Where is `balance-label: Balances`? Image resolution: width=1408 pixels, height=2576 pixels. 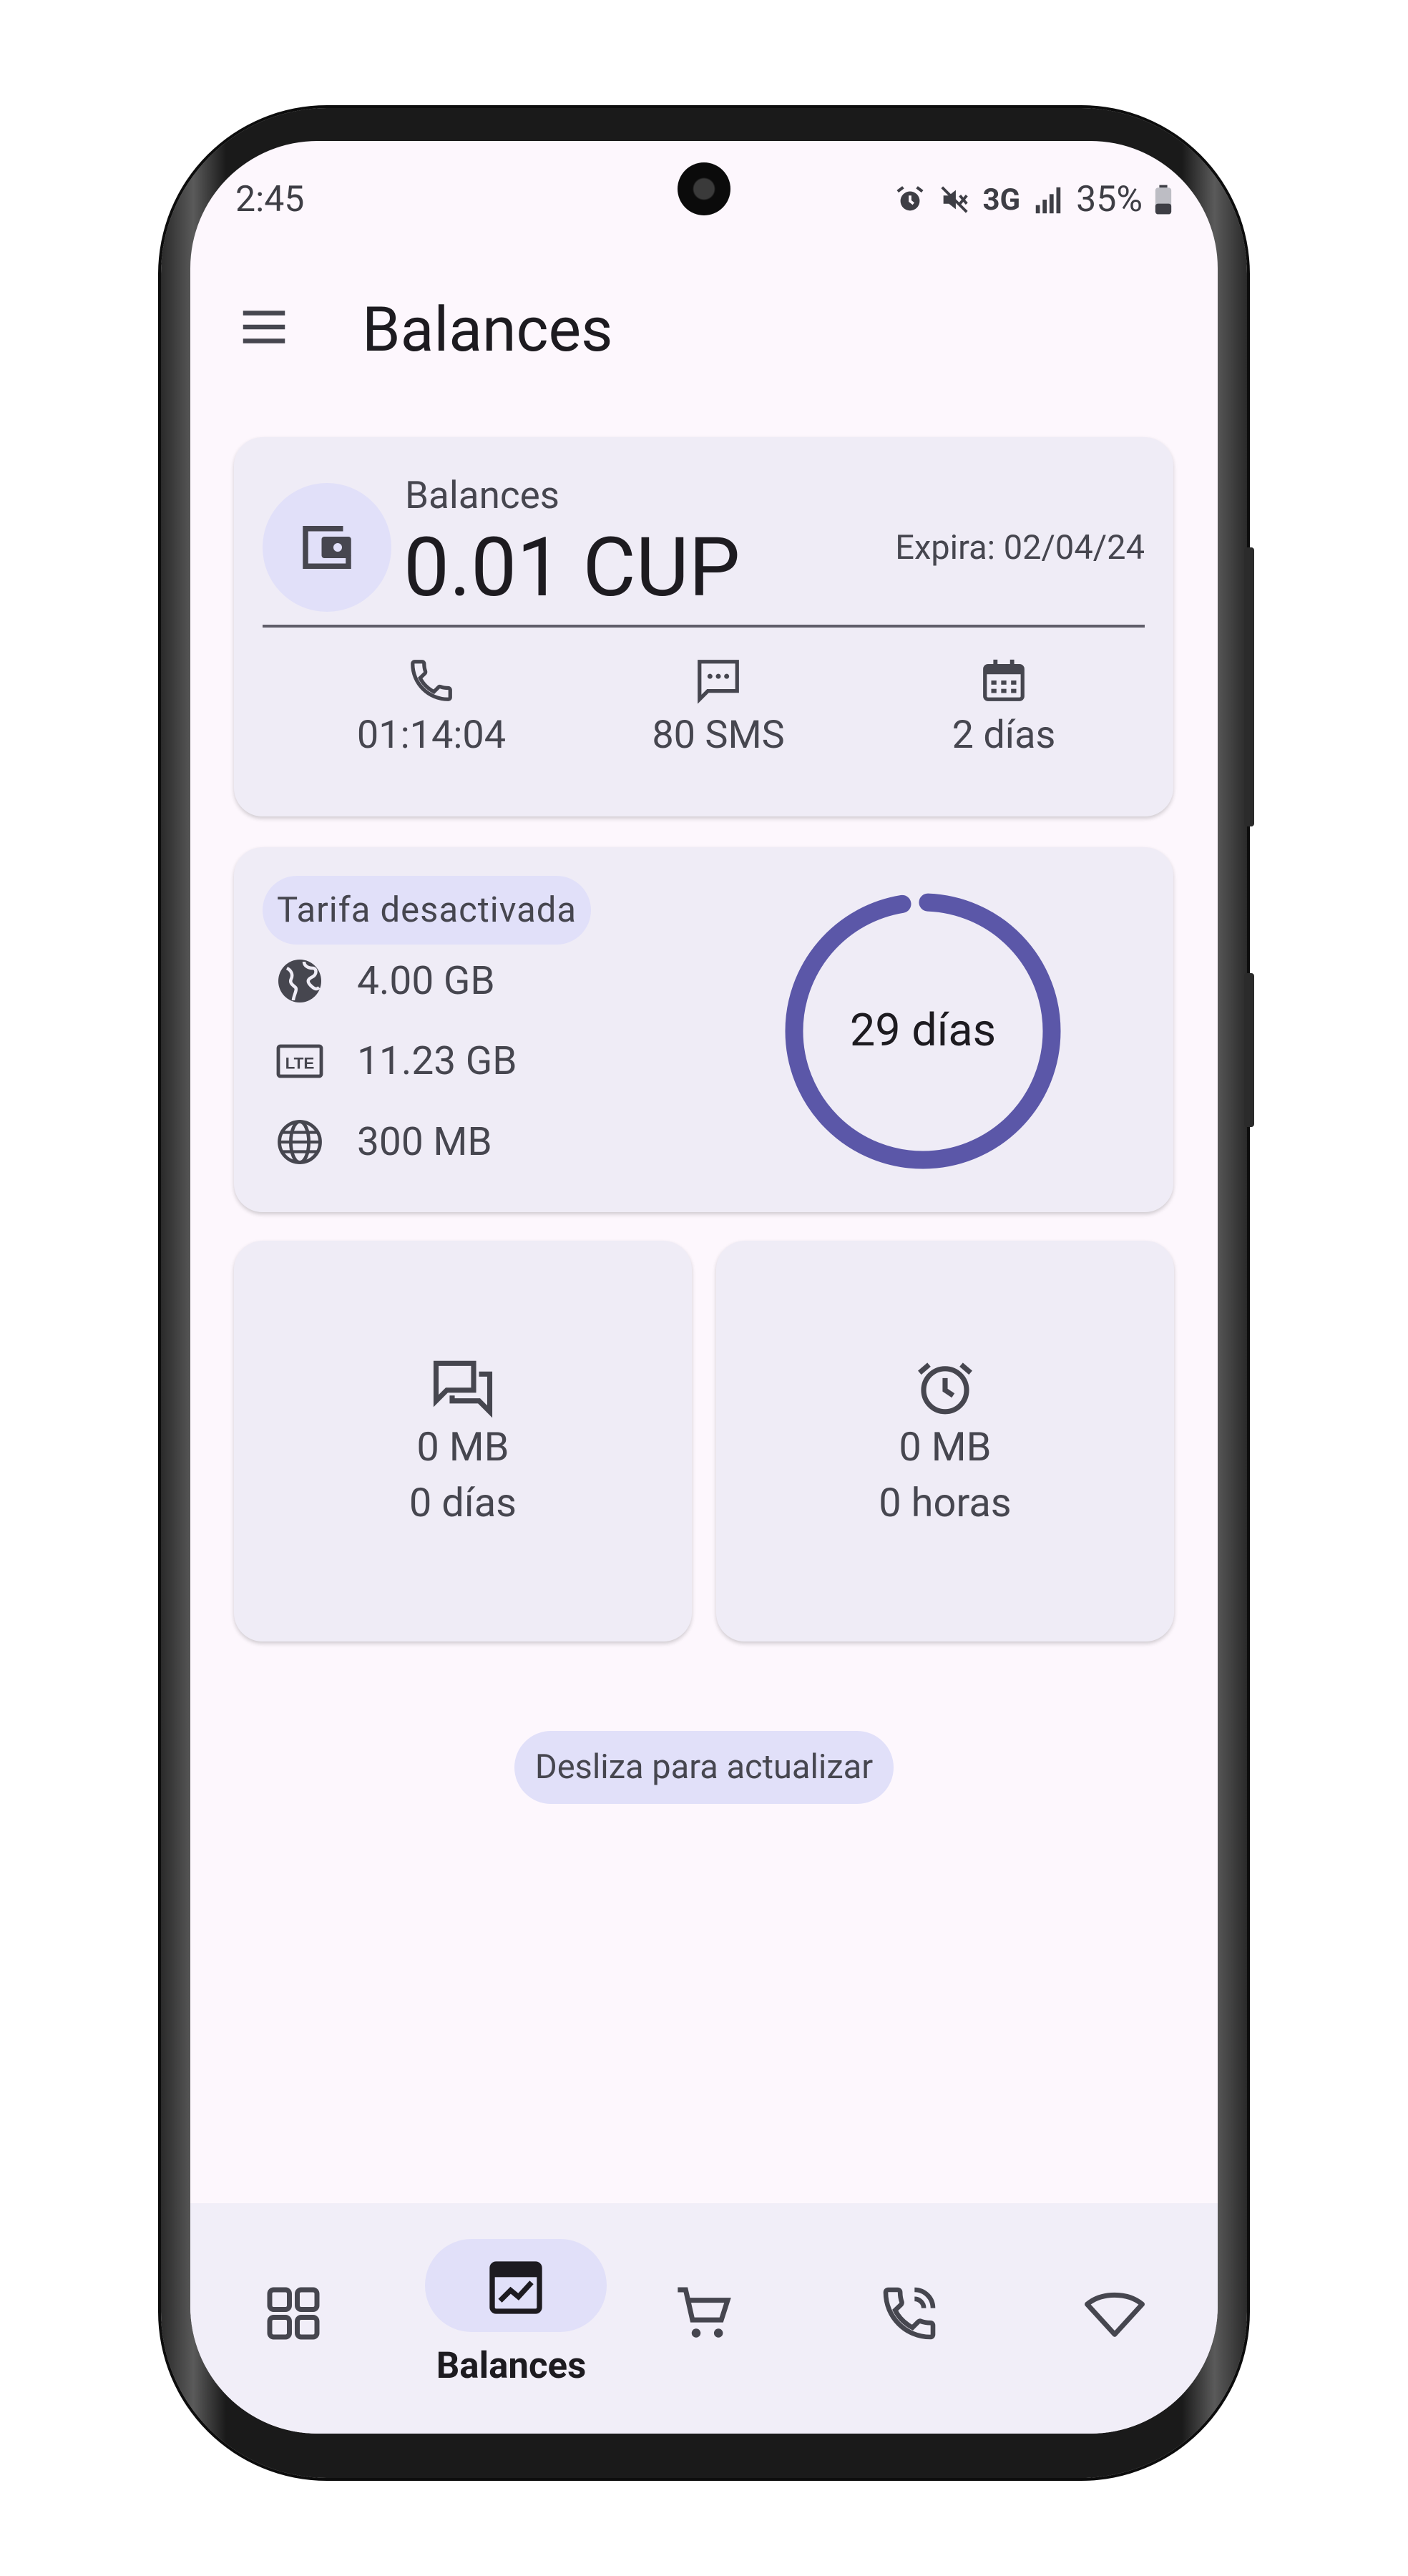 balance-label: Balances is located at coordinates (482, 495).